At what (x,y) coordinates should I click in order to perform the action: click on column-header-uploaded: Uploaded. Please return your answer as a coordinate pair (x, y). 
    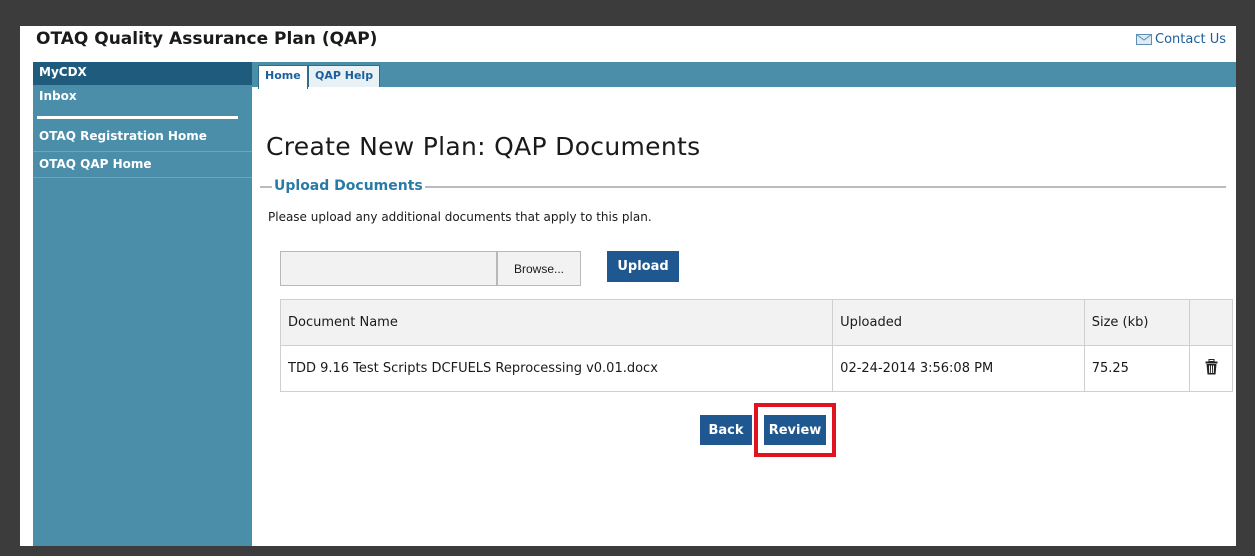
    Looking at the image, I should click on (958, 322).